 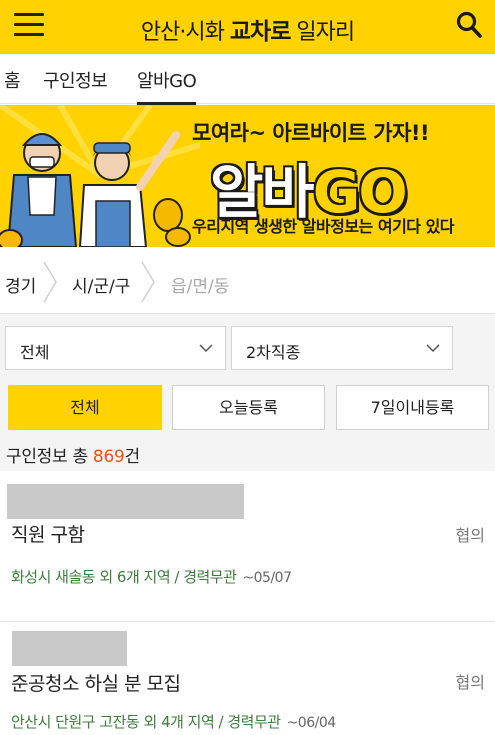 What do you see at coordinates (247, 282) in the screenshot?
I see `region-breadcrumb: 경기 시/군/구 읍/면/동` at bounding box center [247, 282].